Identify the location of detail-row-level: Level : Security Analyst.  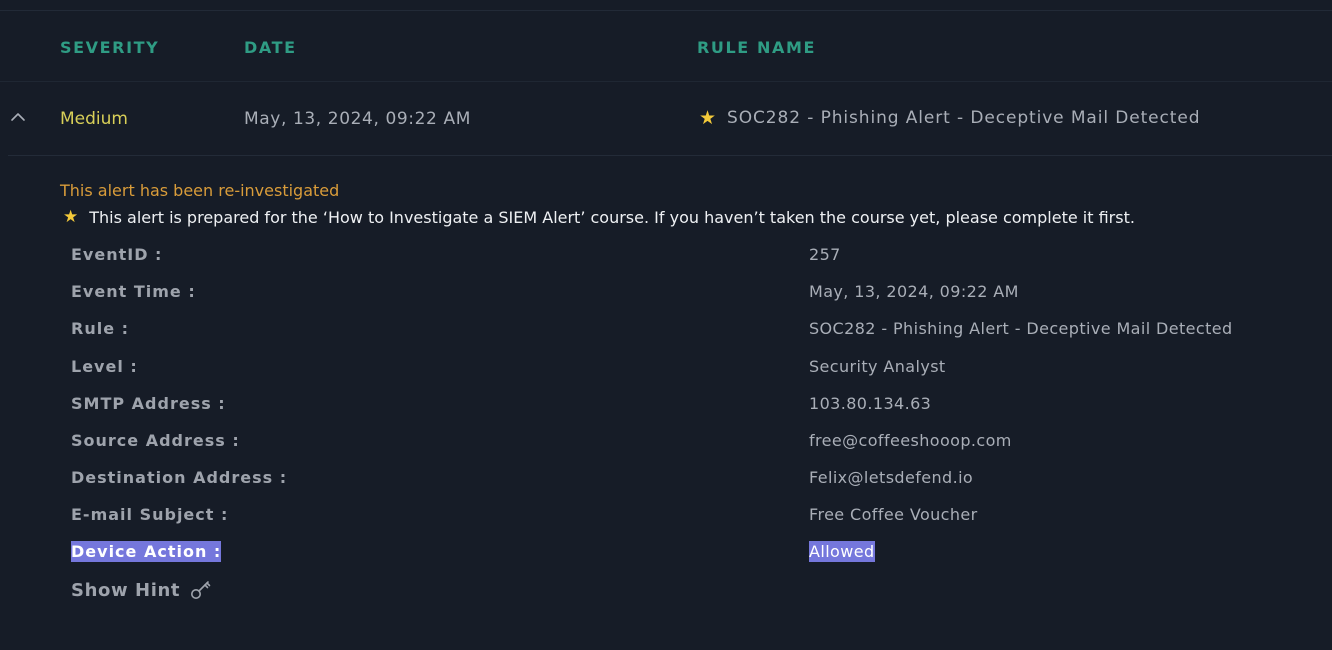
(666, 370).